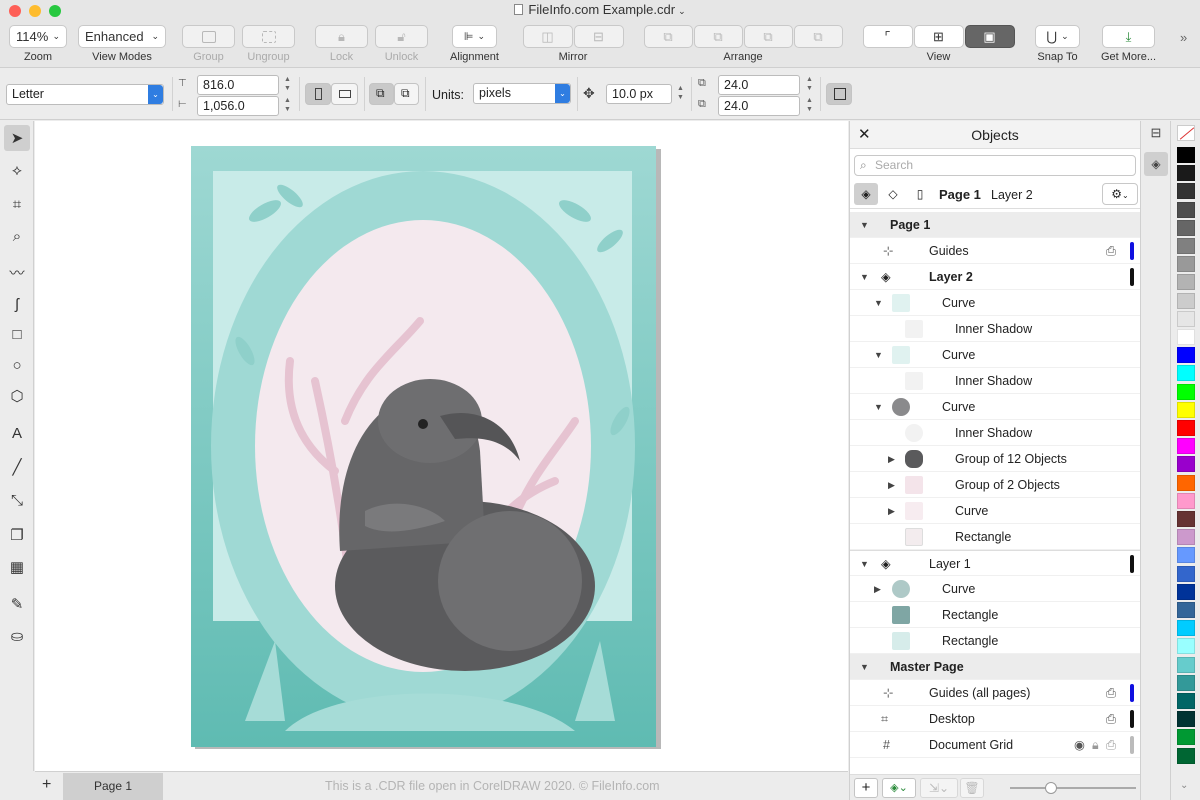  What do you see at coordinates (759, 85) in the screenshot?
I see `duplicate-x-field: 24.0` at bounding box center [759, 85].